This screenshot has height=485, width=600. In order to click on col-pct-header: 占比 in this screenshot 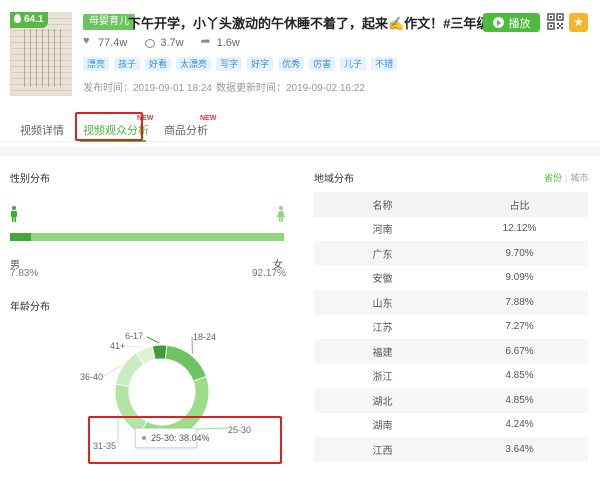, I will do `click(519, 204)`.